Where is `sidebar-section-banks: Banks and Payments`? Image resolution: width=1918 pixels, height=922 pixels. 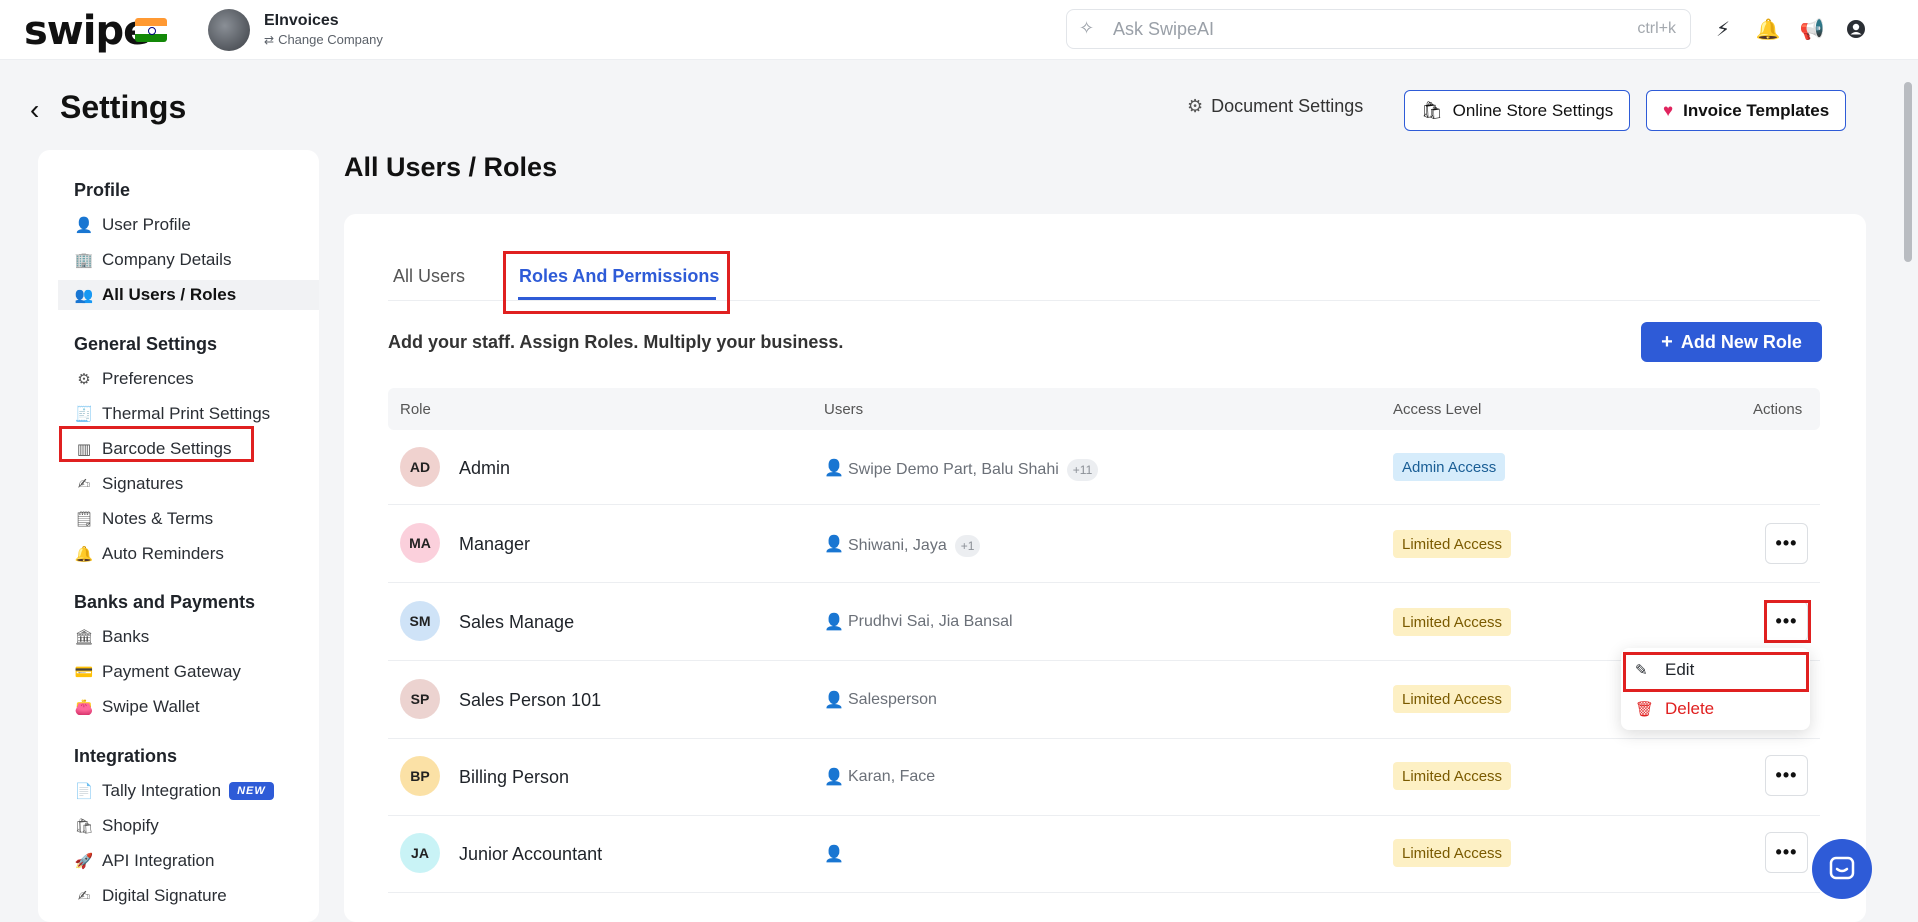 sidebar-section-banks: Banks and Payments is located at coordinates (165, 602).